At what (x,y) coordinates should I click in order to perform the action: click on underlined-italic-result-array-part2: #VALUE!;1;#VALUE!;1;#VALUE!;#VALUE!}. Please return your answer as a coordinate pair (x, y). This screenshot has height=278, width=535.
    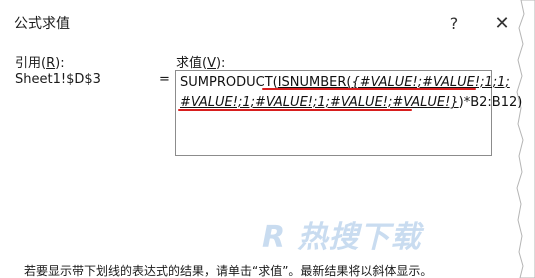
    Looking at the image, I should click on (319, 102).